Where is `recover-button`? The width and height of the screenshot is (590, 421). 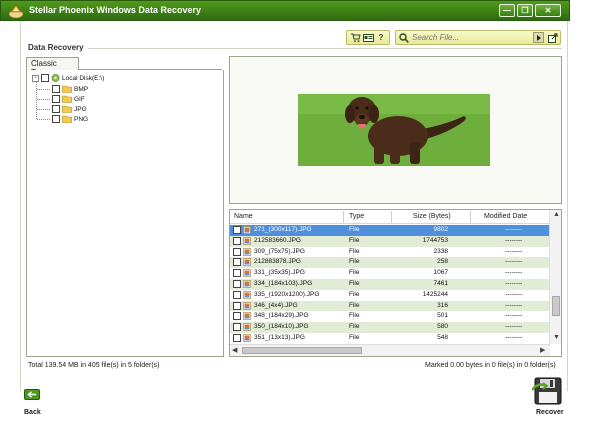
recover-button is located at coordinates (547, 391).